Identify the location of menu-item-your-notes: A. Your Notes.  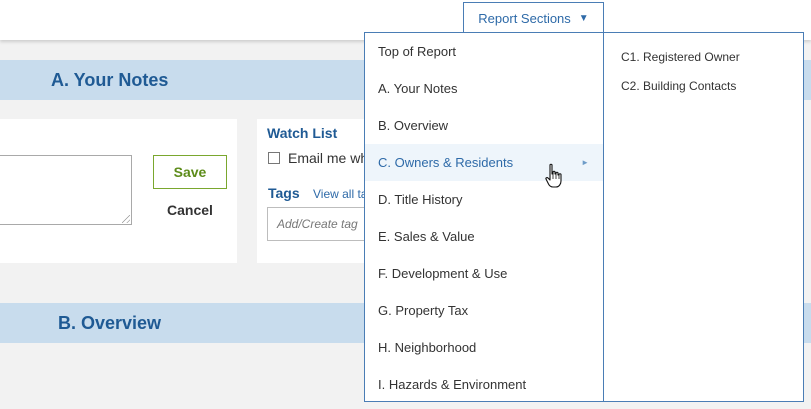
(484, 88).